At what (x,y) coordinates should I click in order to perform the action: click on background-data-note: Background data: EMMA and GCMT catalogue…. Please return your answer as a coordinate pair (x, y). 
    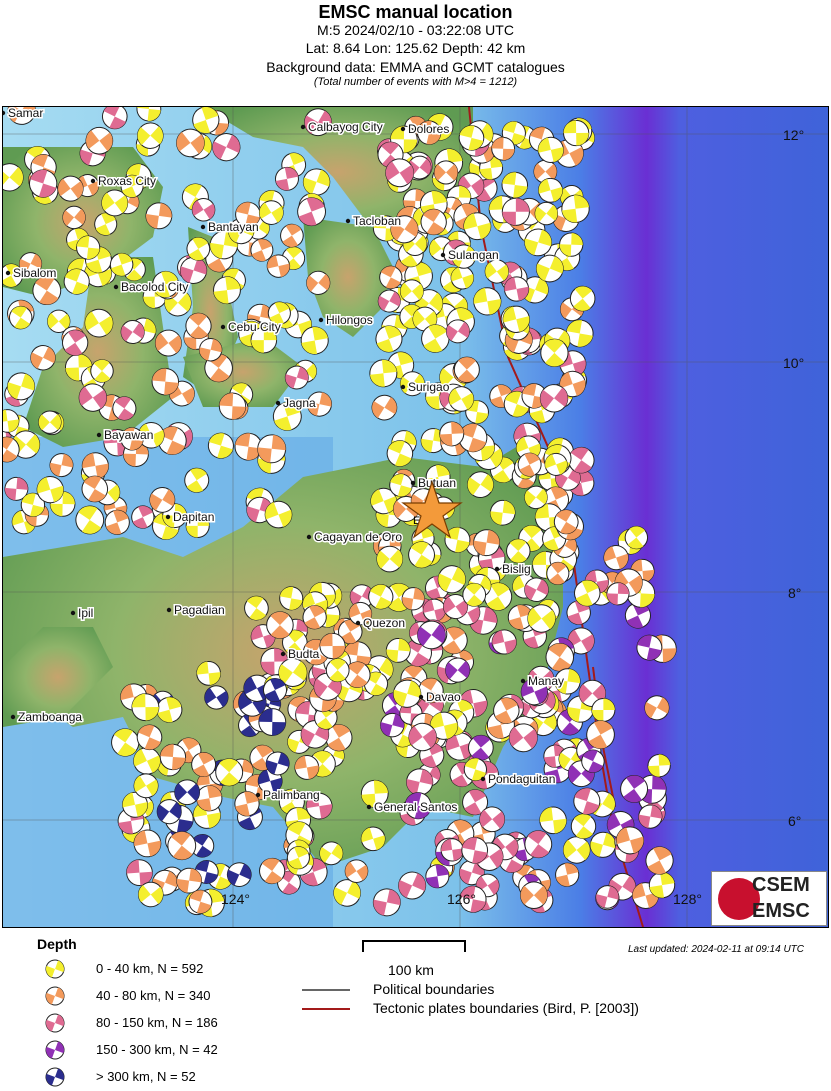
    Looking at the image, I should click on (415, 67).